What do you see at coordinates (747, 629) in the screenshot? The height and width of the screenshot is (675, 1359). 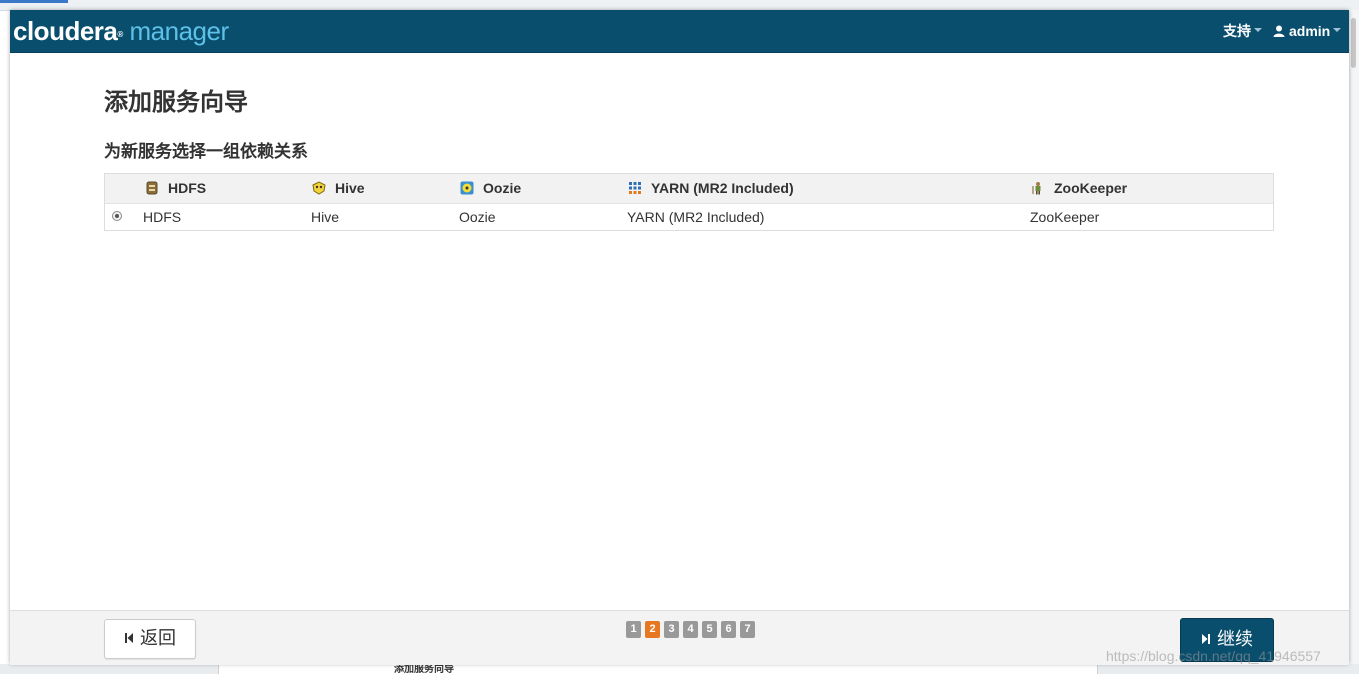 I see `step-badge: 7` at bounding box center [747, 629].